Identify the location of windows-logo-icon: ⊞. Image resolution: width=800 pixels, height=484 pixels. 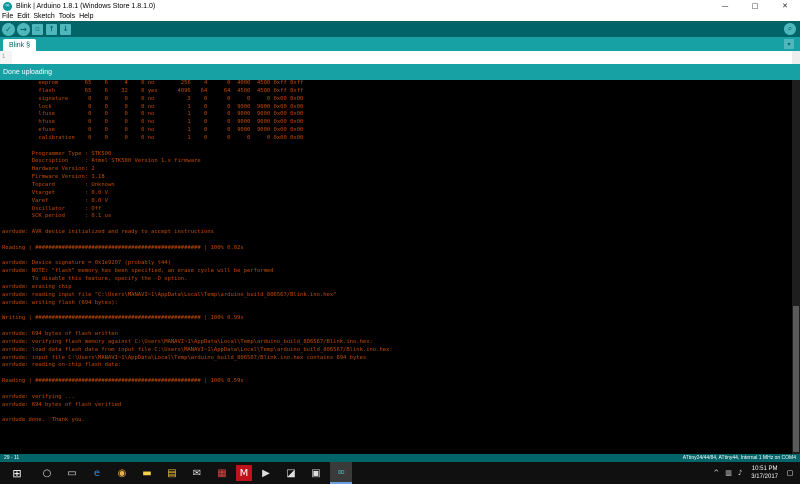
(17, 473).